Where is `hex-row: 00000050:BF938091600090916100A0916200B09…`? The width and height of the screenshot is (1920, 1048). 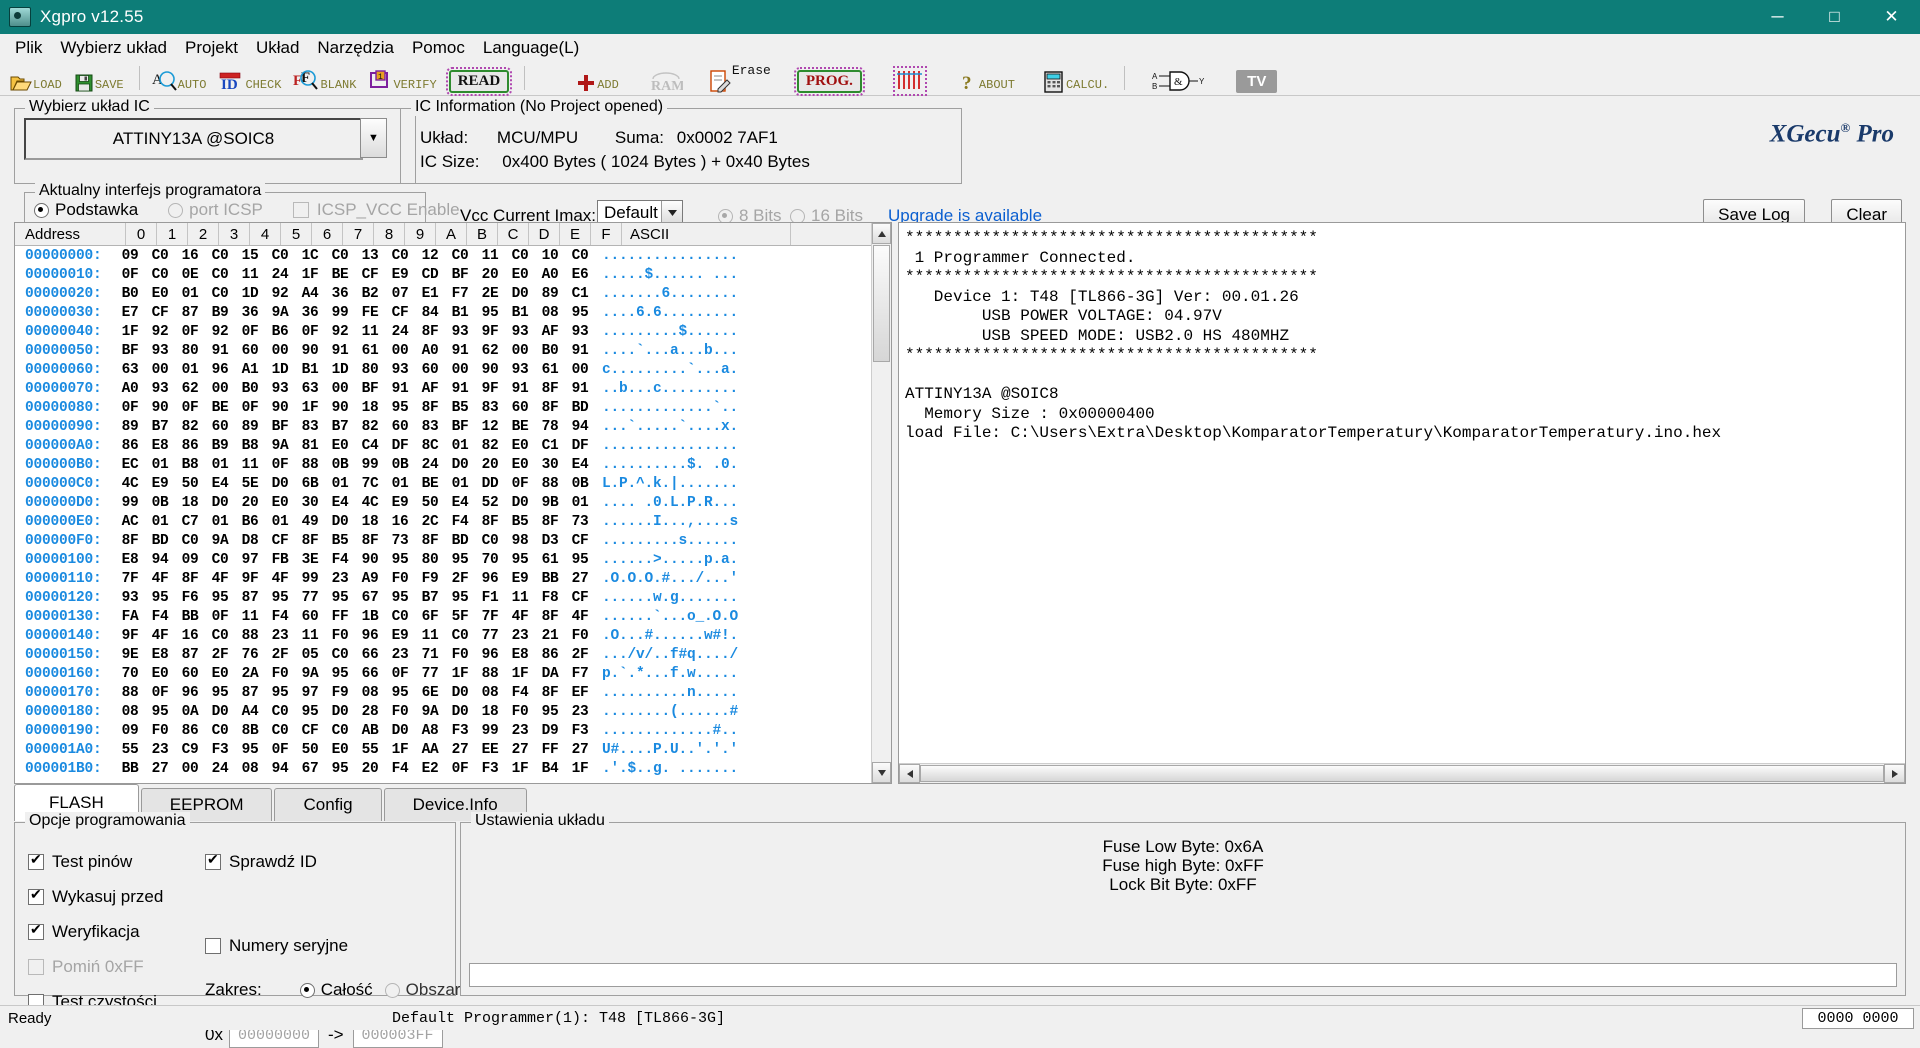 hex-row: 00000050:BF938091600090916100A0916200B09… is located at coordinates (453, 350).